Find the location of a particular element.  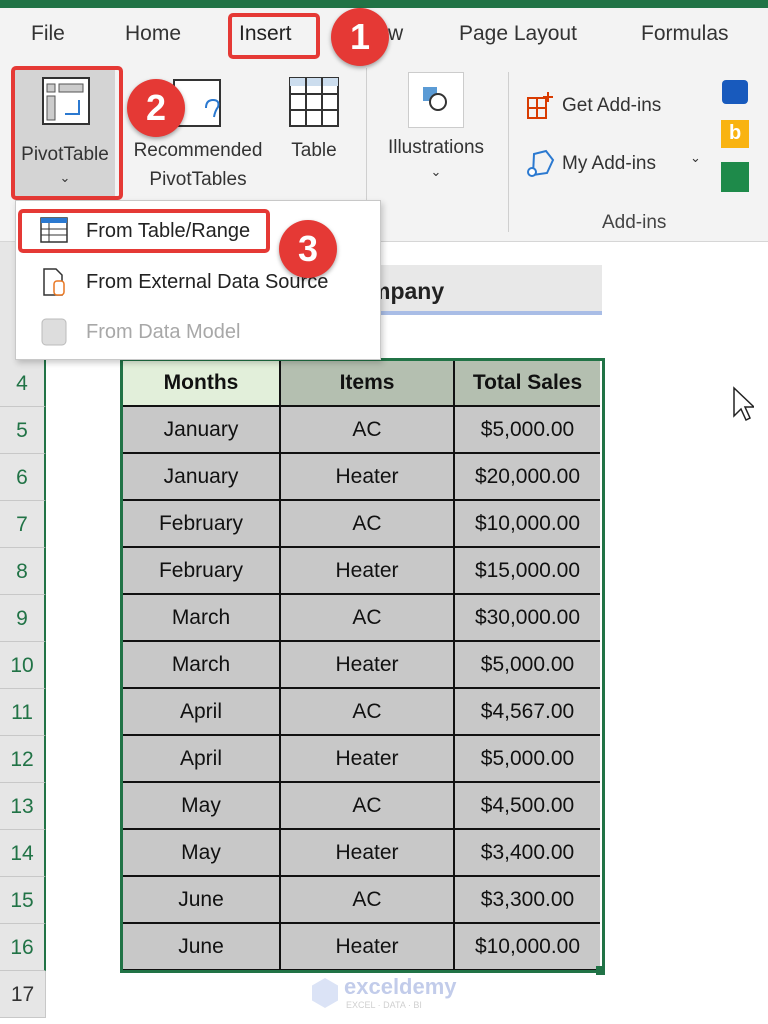

row-header: 13 is located at coordinates (23, 806).